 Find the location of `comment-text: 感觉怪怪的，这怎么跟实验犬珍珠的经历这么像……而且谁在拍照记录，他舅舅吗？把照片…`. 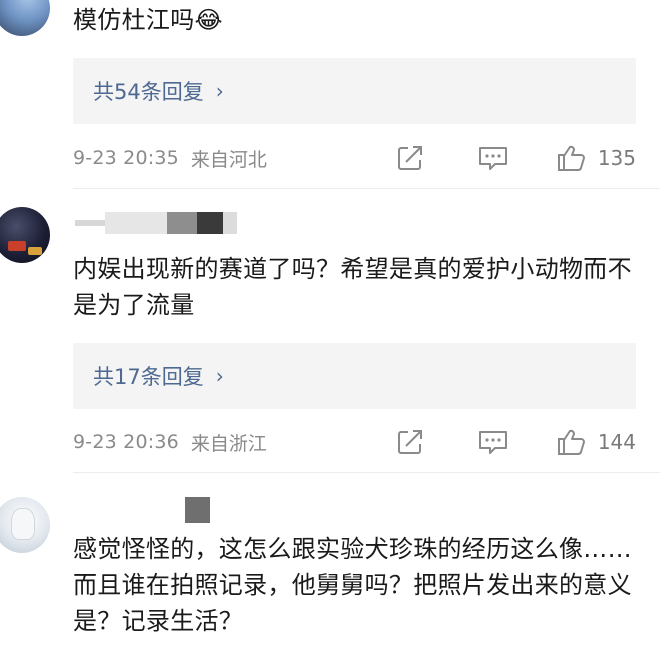

comment-text: 感觉怪怪的，这怎么跟实验犬珍珠的经历这么像……而且谁在拍照记录，他舅舅吗？把照片… is located at coordinates (352, 585).